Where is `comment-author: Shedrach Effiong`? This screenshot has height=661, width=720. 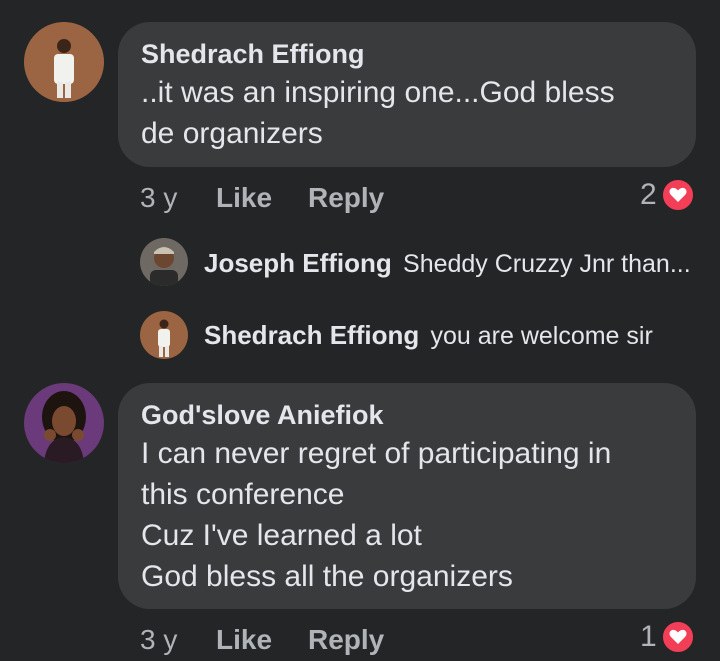
comment-author: Shedrach Effiong is located at coordinates (406, 54).